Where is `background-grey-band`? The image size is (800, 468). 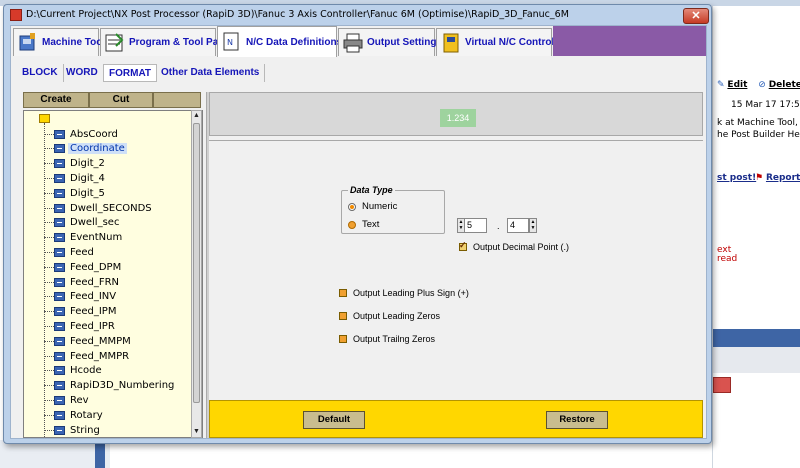 background-grey-band is located at coordinates (756, 360).